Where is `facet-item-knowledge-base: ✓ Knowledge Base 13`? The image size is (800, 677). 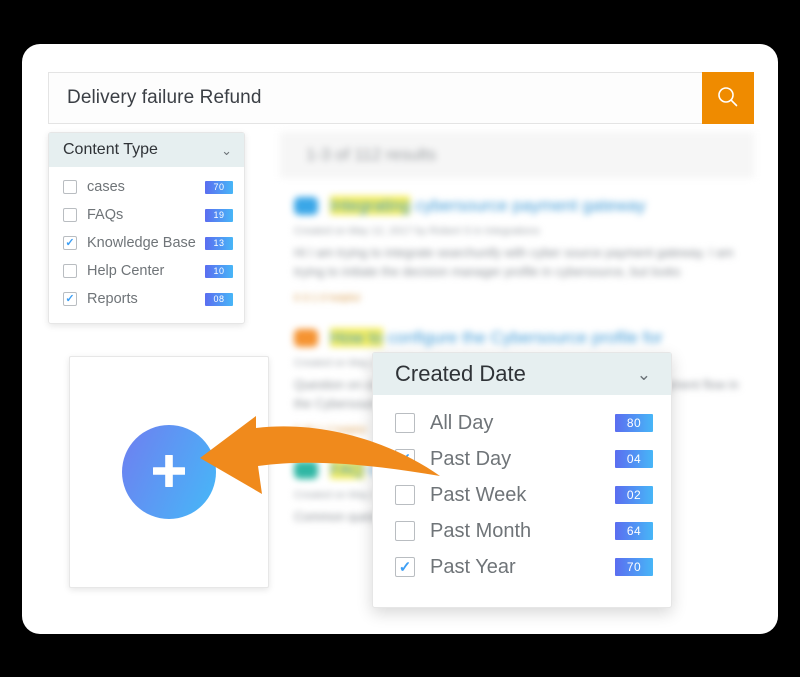
facet-item-knowledge-base: ✓ Knowledge Base 13 is located at coordinates (146, 243).